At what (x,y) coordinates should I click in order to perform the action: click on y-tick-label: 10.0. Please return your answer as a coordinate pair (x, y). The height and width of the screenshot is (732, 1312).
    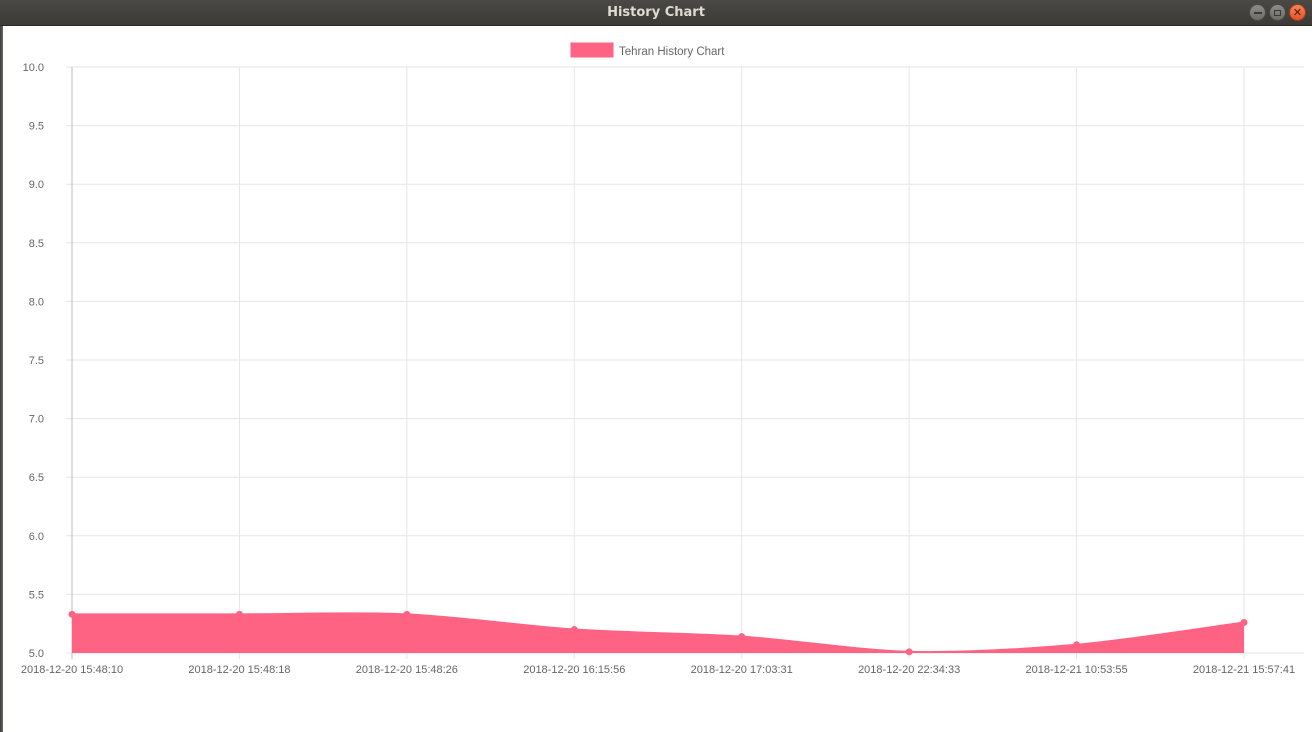
    Looking at the image, I should click on (33, 68).